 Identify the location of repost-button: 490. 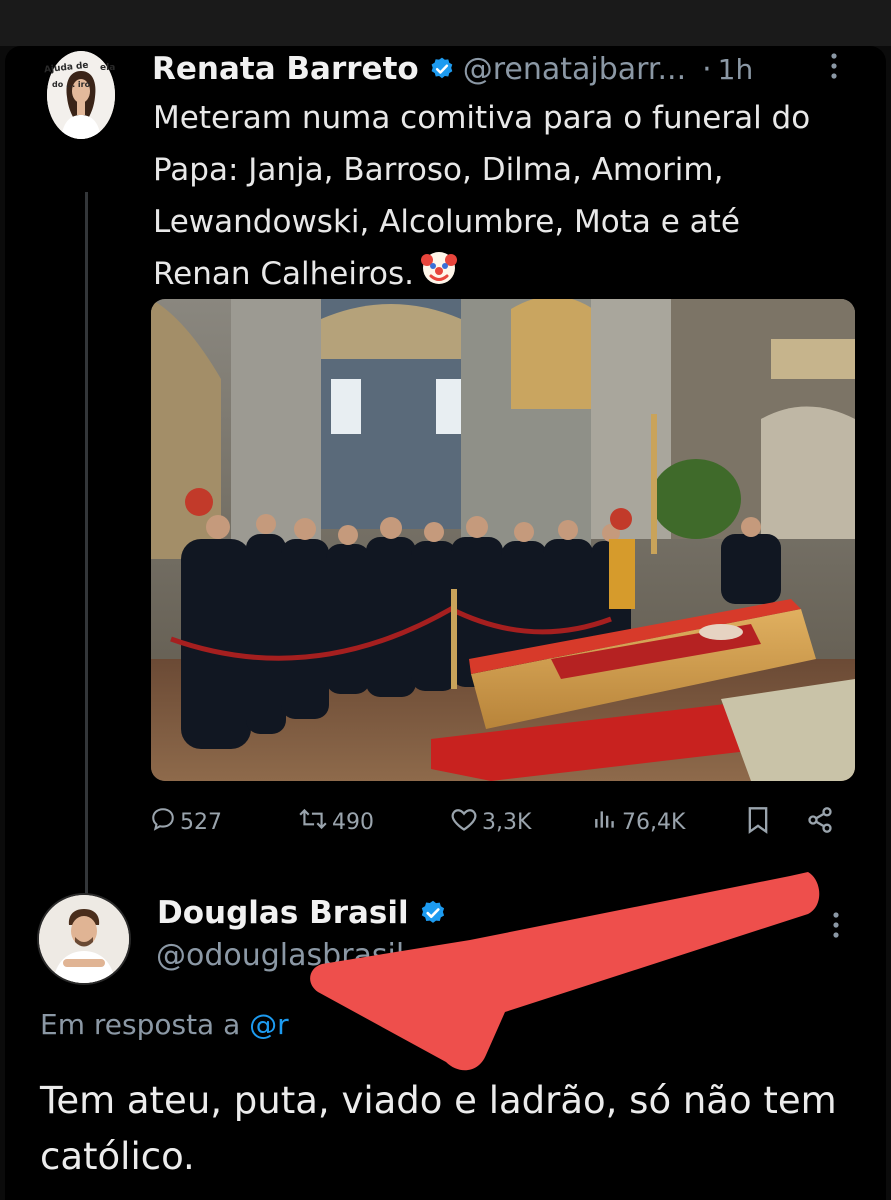
(336, 822).